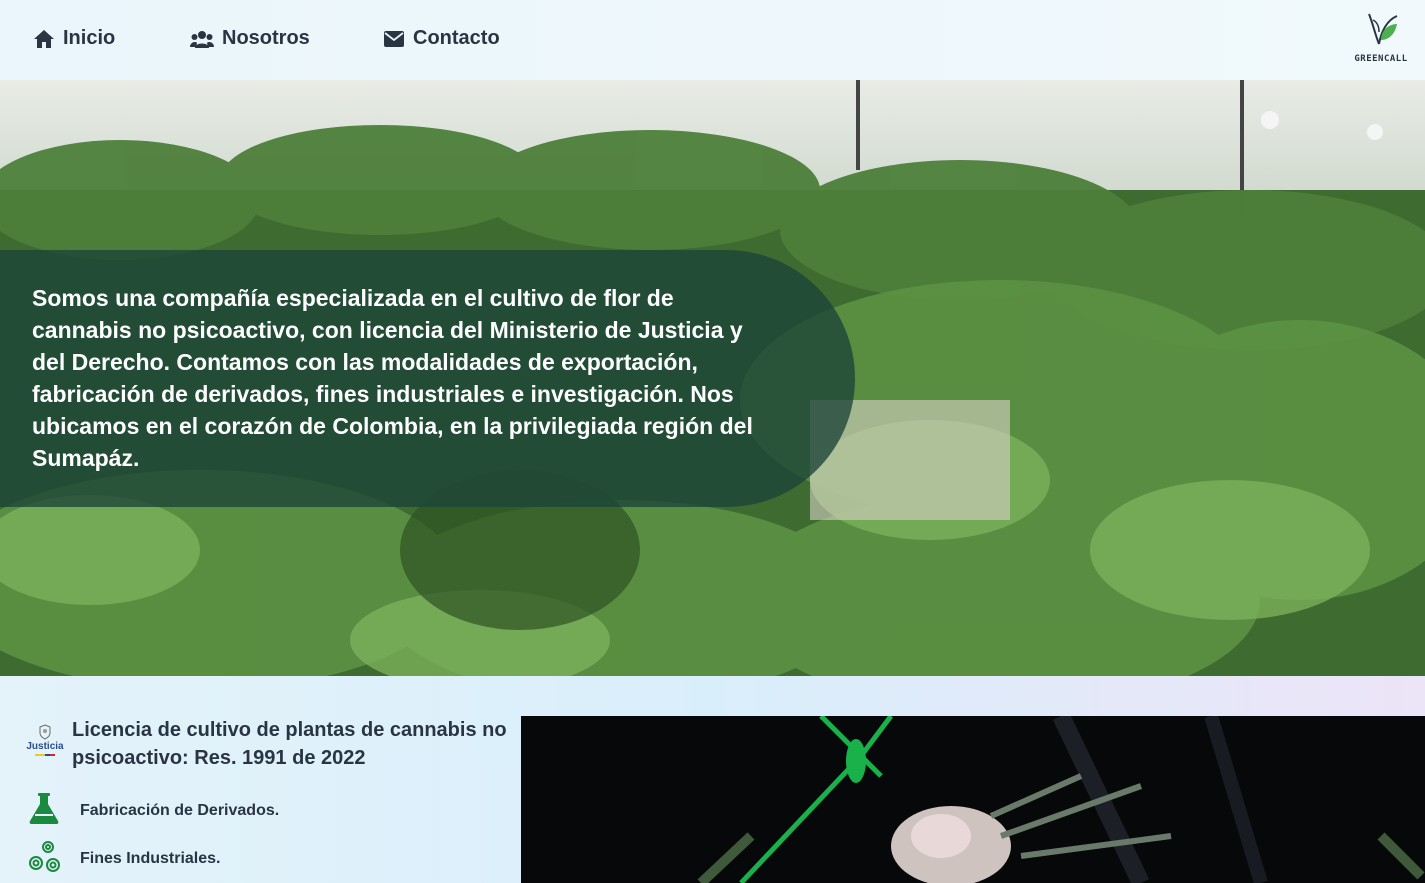 This screenshot has height=883, width=1425. What do you see at coordinates (394, 39) in the screenshot?
I see `envelope-icon` at bounding box center [394, 39].